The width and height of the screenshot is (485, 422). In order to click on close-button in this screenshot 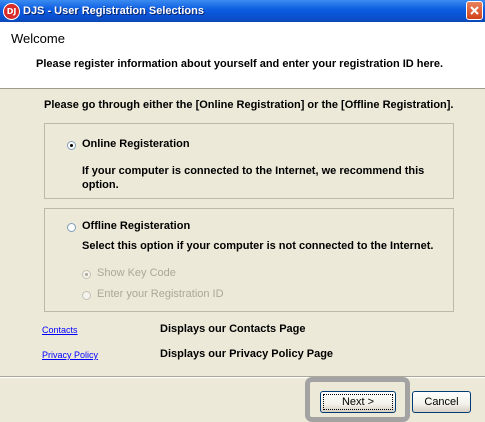, I will do `click(474, 10)`.